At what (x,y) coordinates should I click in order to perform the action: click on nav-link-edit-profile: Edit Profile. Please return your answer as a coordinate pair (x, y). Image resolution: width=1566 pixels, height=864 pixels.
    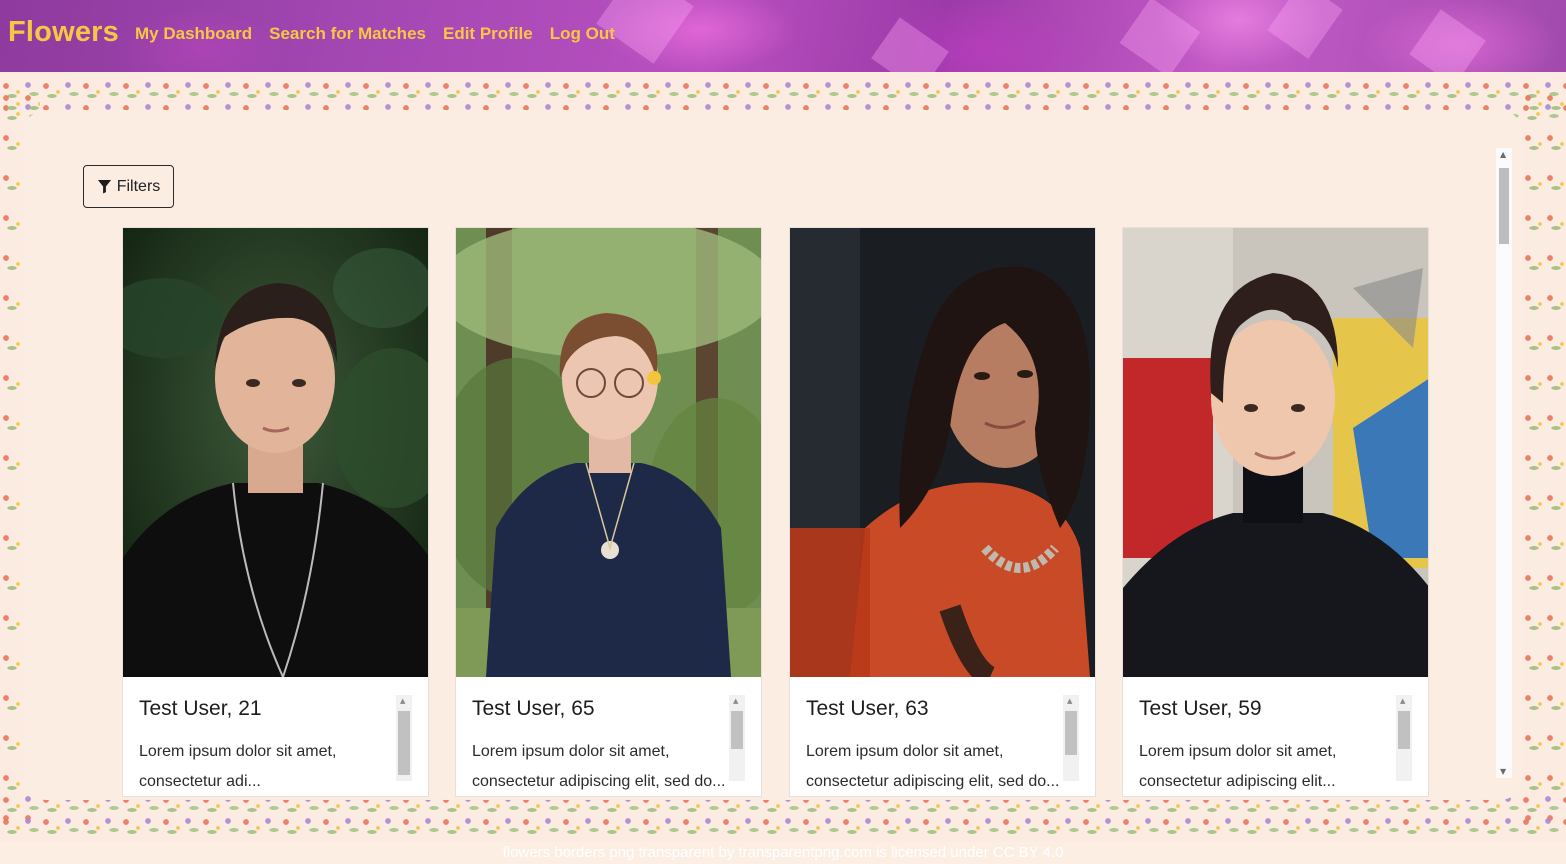
    Looking at the image, I should click on (488, 34).